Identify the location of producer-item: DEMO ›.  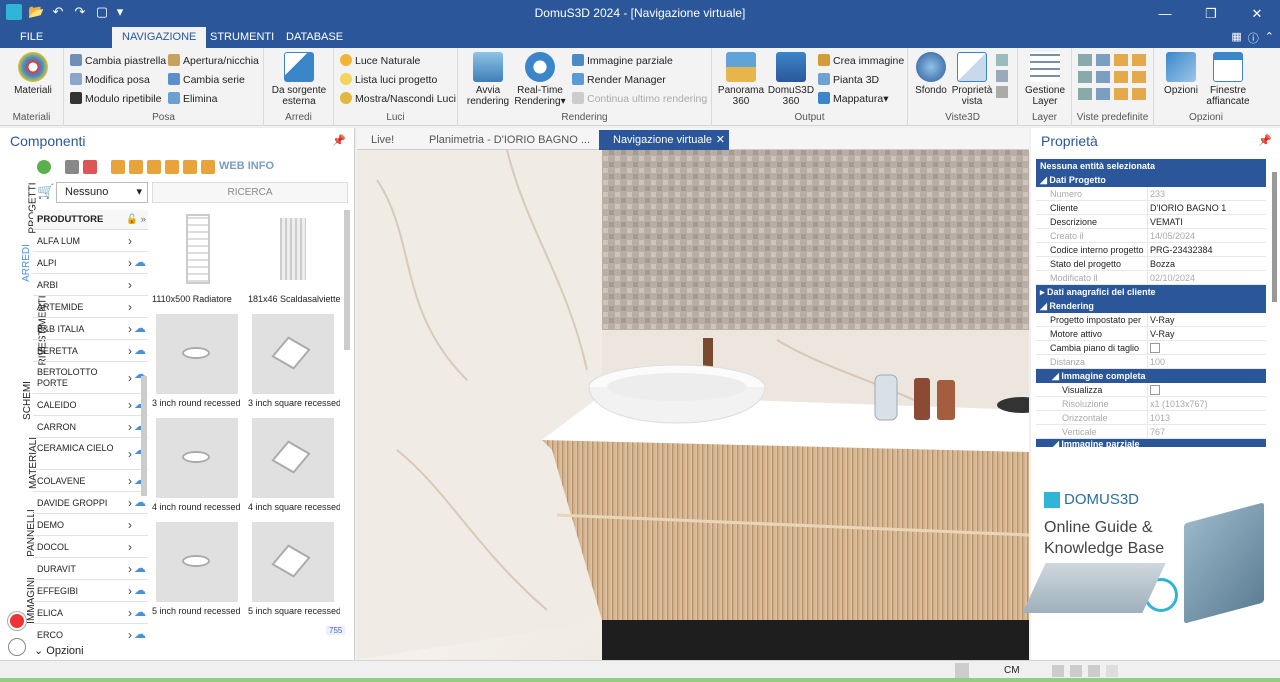
(90, 525).